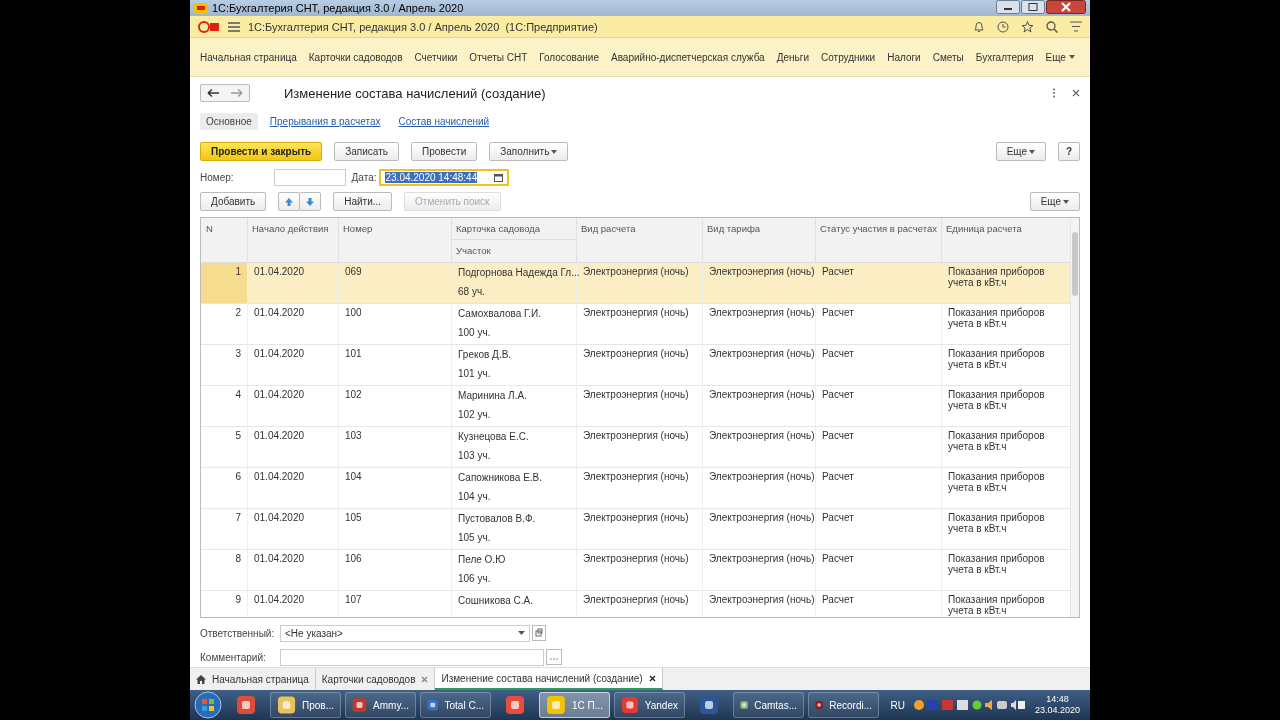 The height and width of the screenshot is (720, 1280). I want to click on language-indicator: RU, so click(897, 705).